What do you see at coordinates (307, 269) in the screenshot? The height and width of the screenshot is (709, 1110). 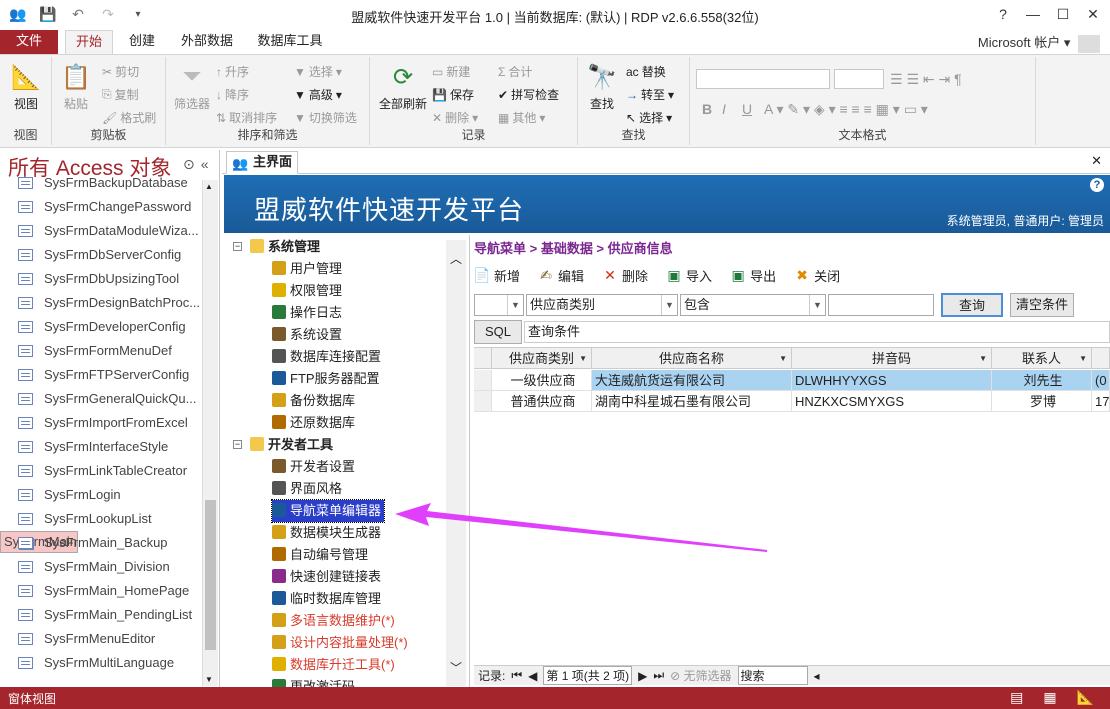 I see `tree-item: 用户管理` at bounding box center [307, 269].